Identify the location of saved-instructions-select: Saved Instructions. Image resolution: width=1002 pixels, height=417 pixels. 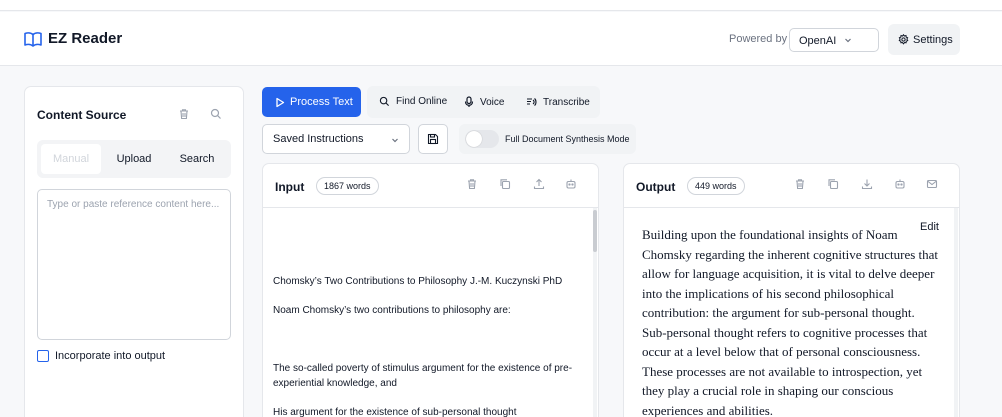
(336, 139).